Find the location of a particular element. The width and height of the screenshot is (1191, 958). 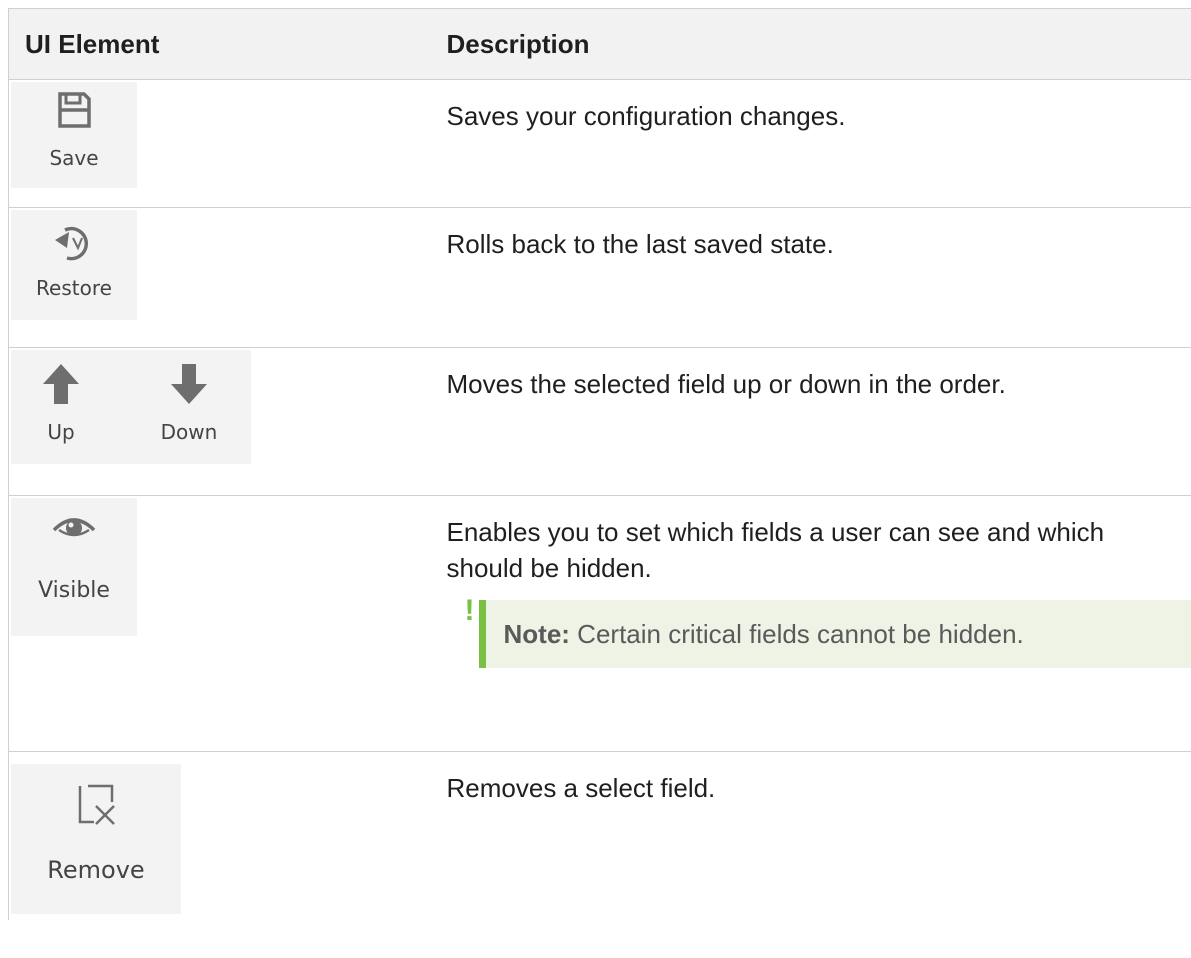

up-button: Up is located at coordinates (61, 407).